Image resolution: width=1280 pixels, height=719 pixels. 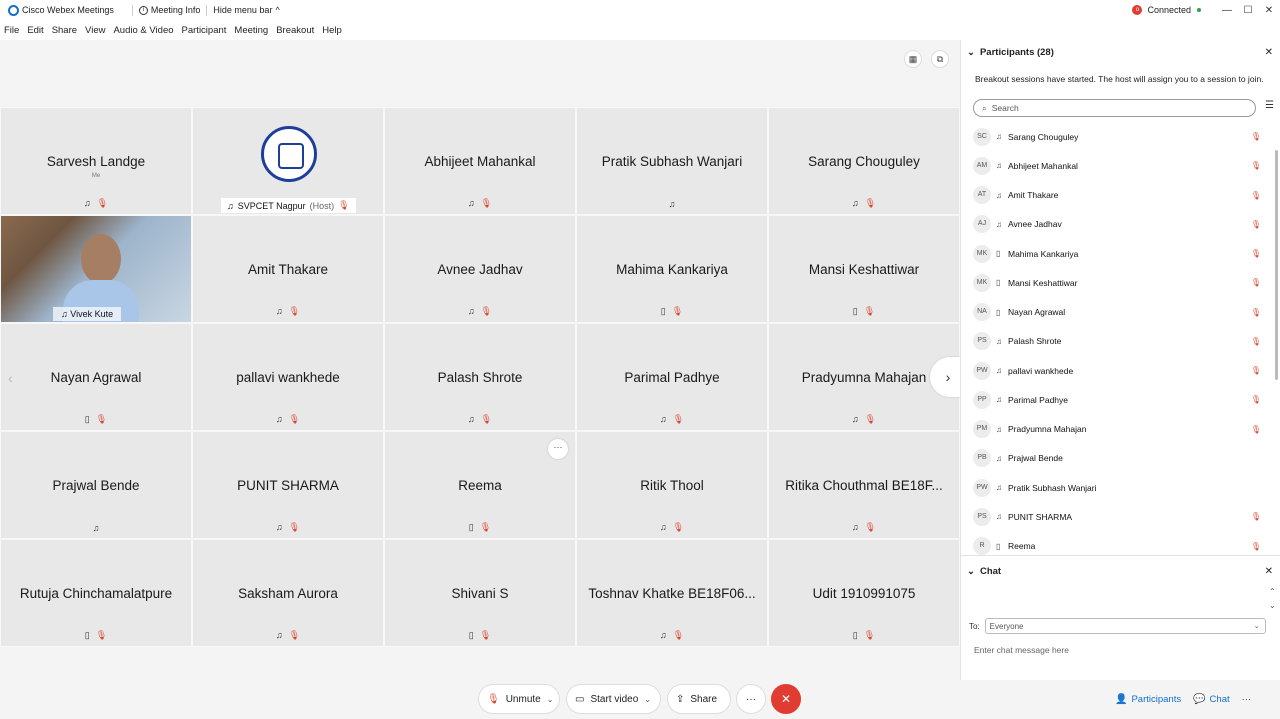 I want to click on participant-tile: Mahima Kankariya ▯ 🎙, so click(x=672, y=269).